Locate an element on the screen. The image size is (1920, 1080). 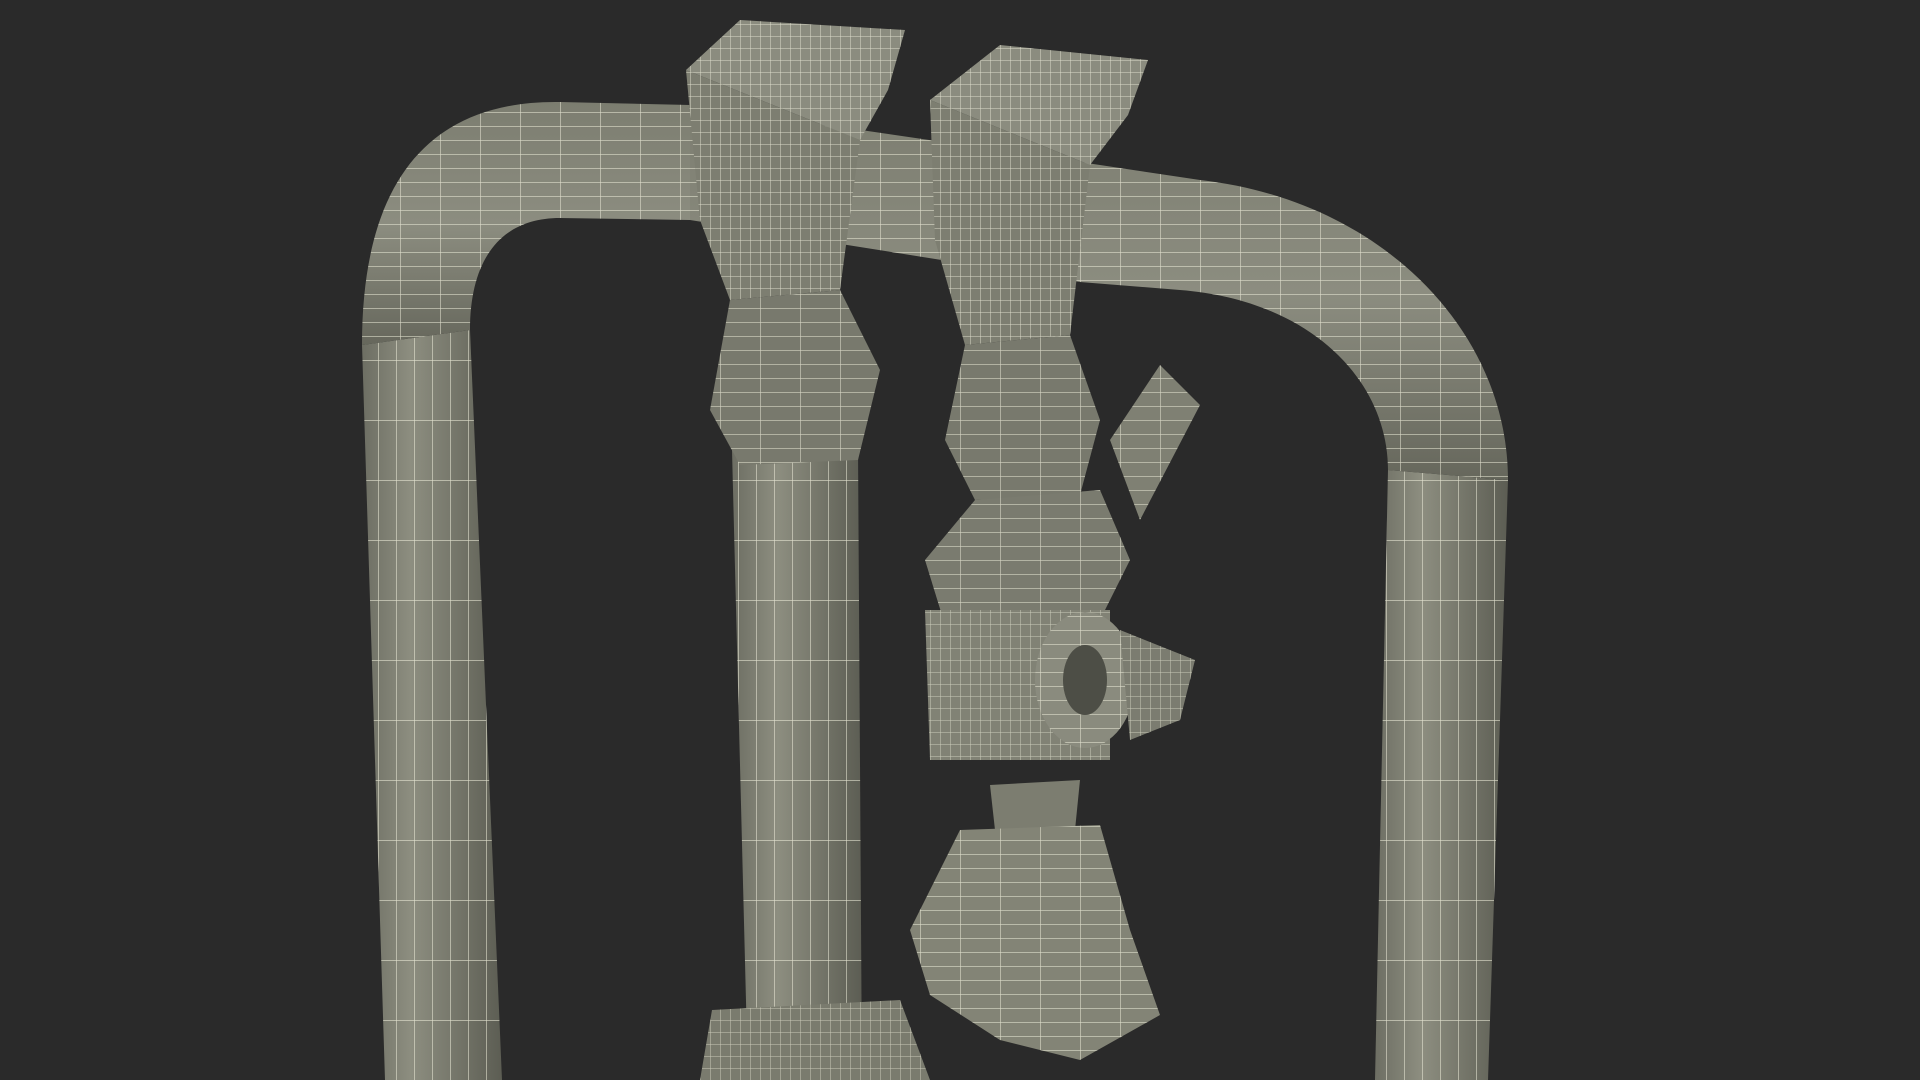
left-pipe is located at coordinates (432, 705).